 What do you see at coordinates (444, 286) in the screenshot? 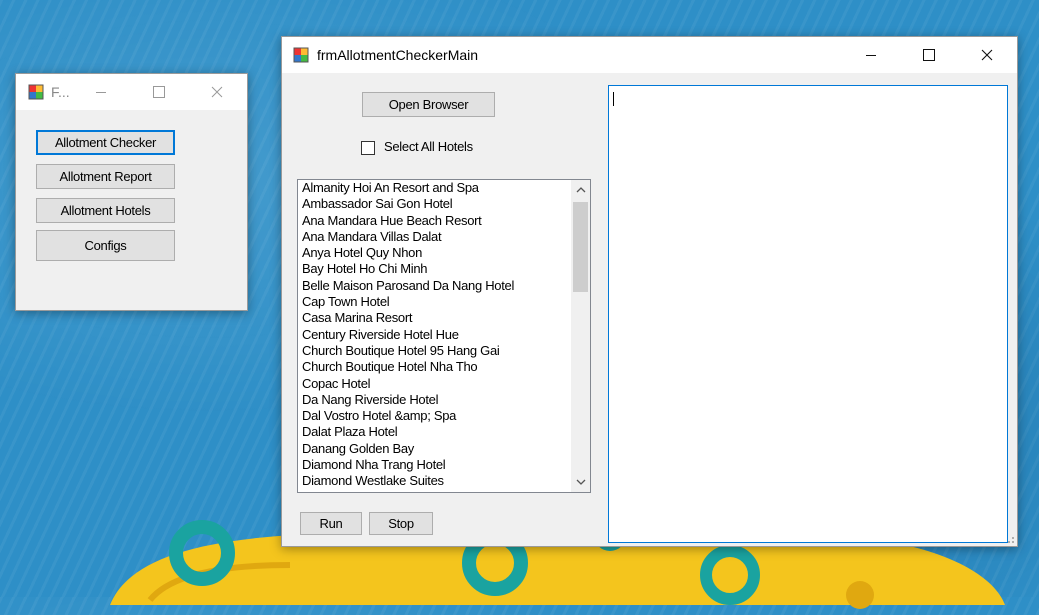
I see `hotel-list-item: Belle Maison Parosand Da Nang Hotel` at bounding box center [444, 286].